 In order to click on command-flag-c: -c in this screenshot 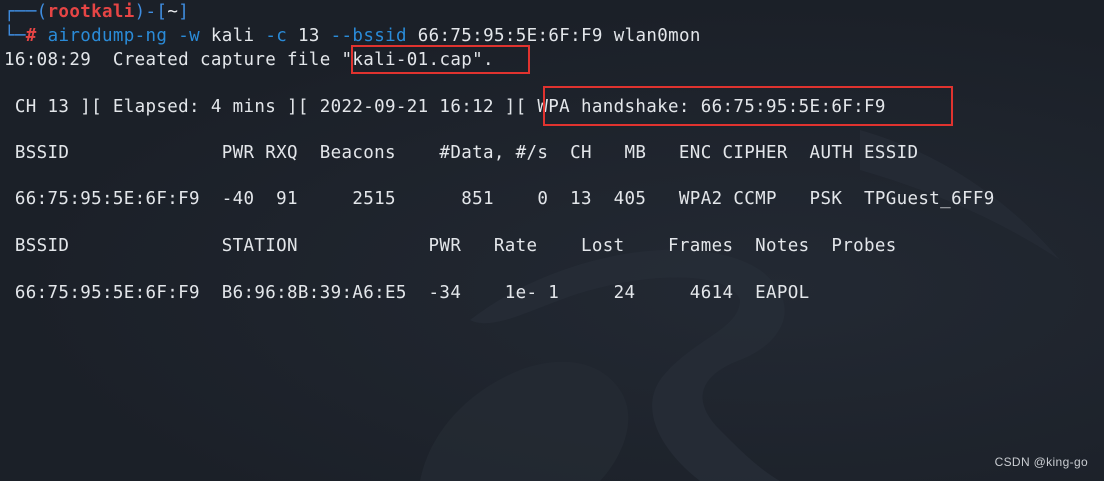, I will do `click(276, 36)`.